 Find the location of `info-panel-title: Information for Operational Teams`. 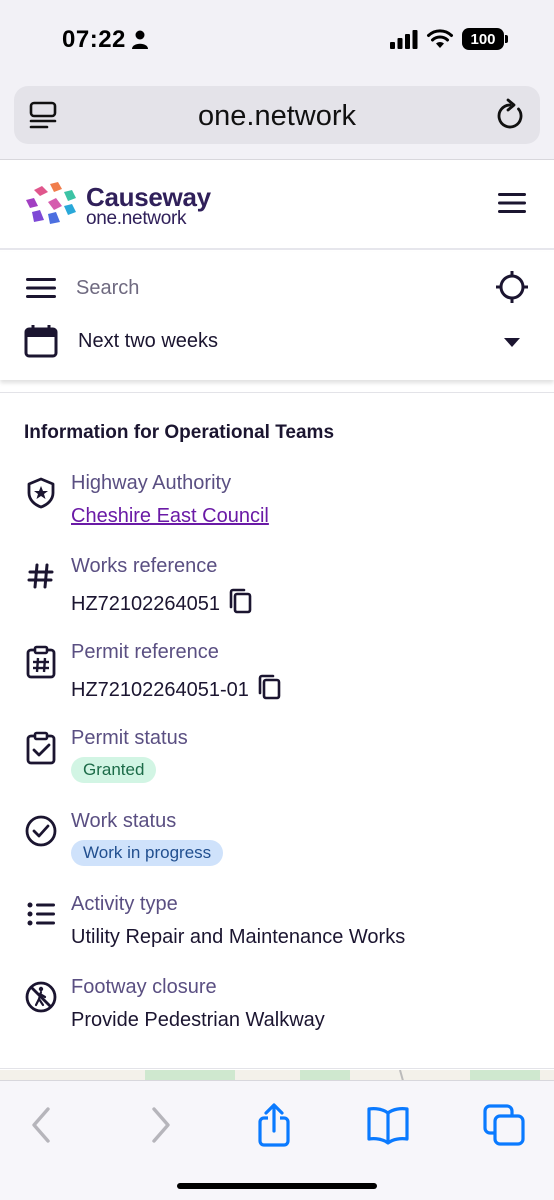

info-panel-title: Information for Operational Teams is located at coordinates (179, 432).